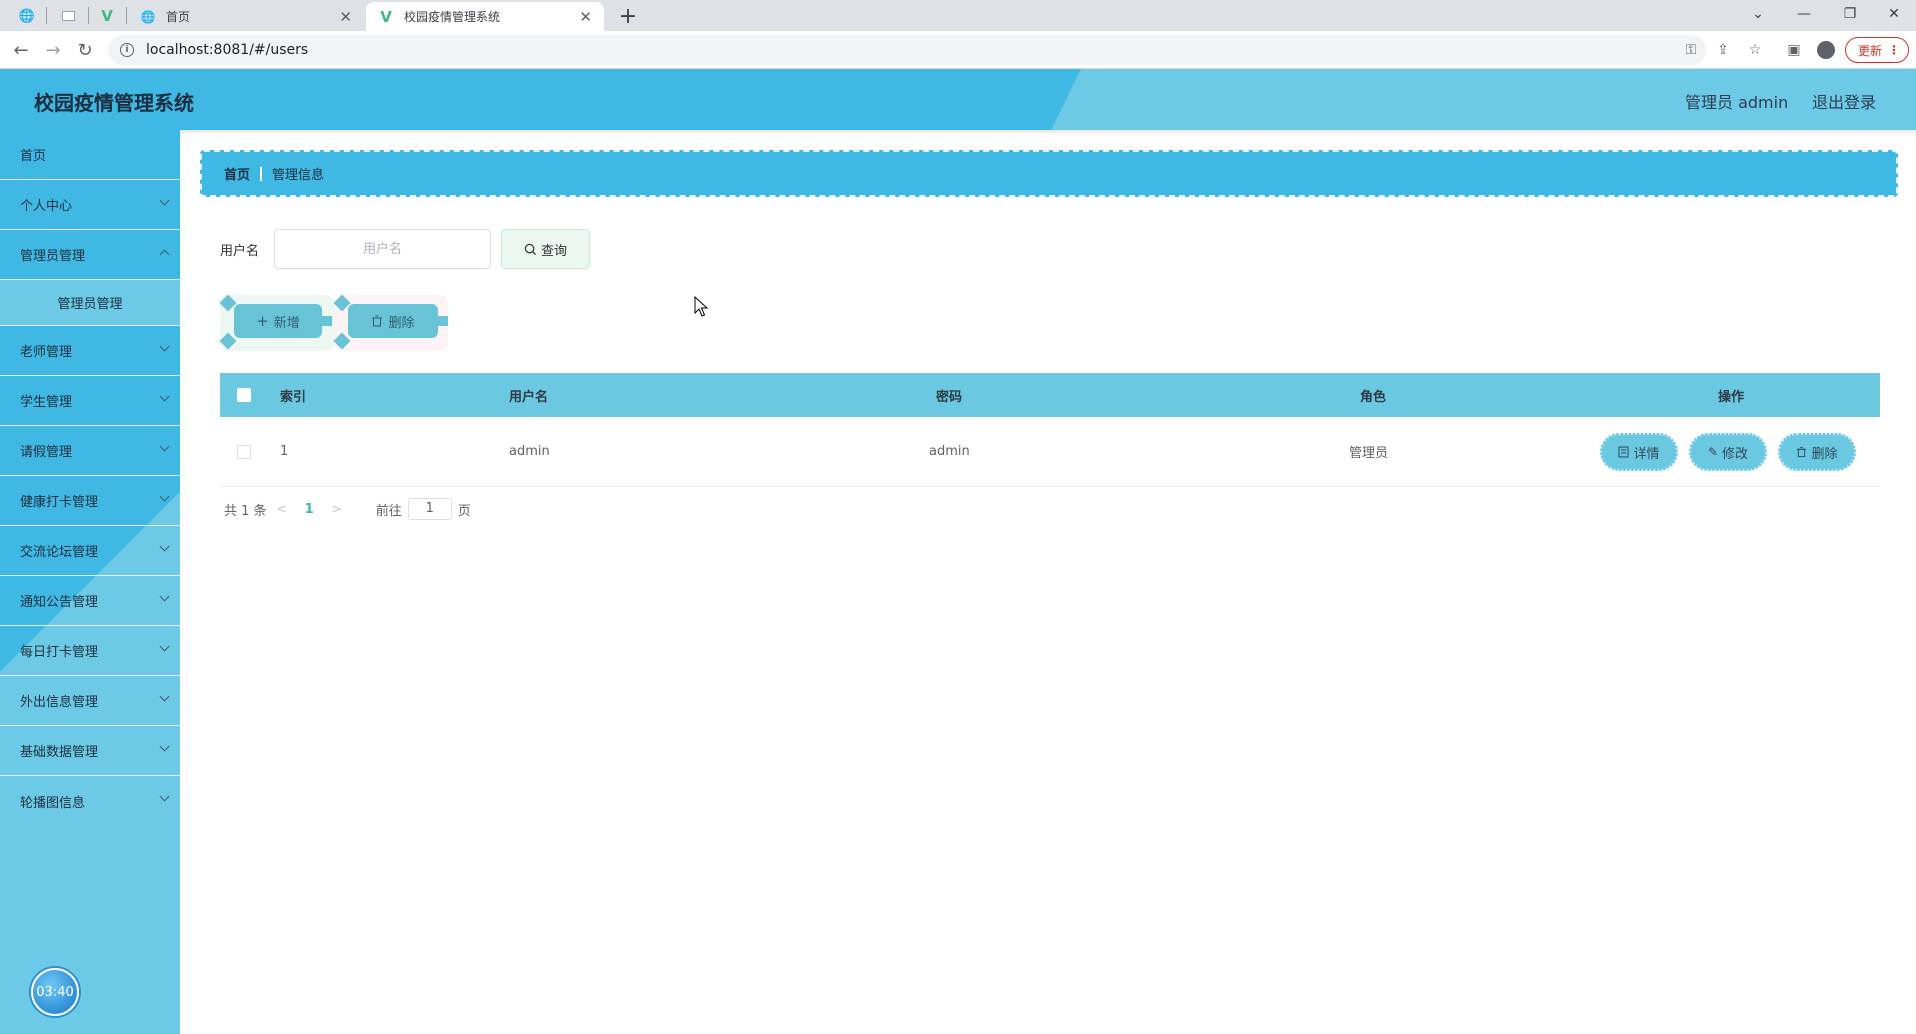 This screenshot has height=1034, width=1916. Describe the element at coordinates (949, 451) in the screenshot. I see `cell-password: admin` at that location.